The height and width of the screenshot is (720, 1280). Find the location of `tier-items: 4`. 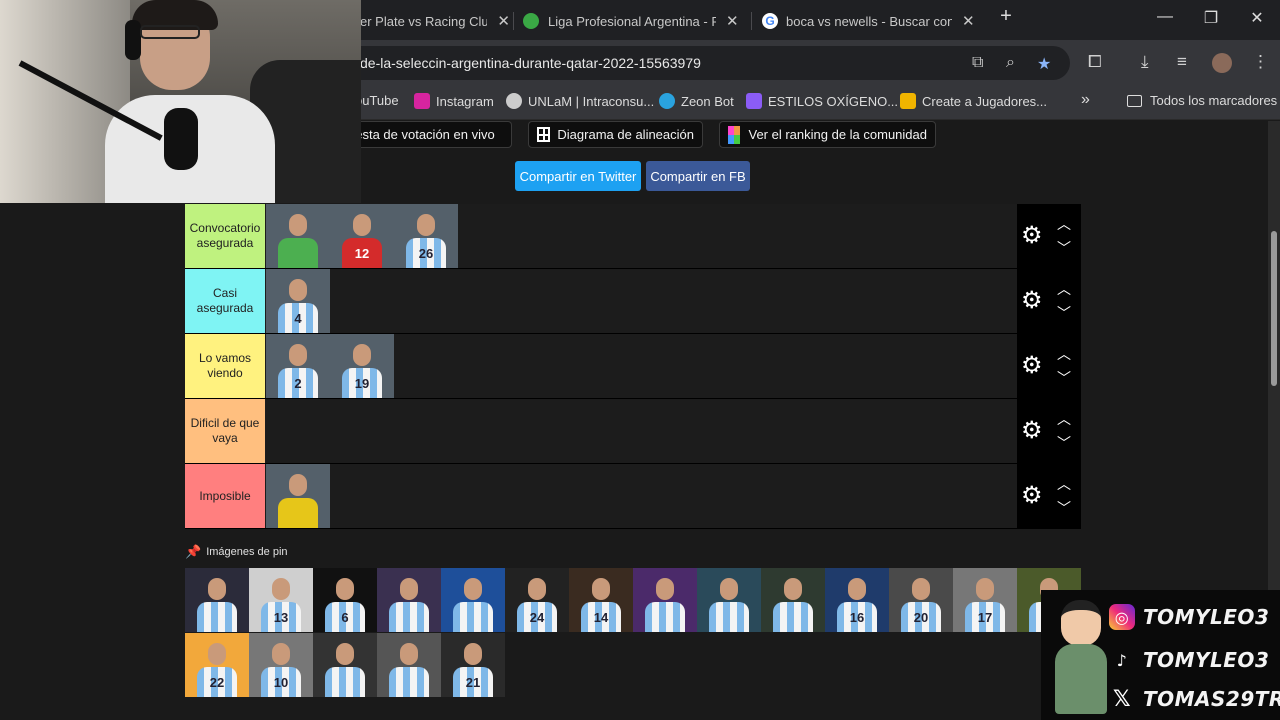

tier-items: 4 is located at coordinates (298, 301).